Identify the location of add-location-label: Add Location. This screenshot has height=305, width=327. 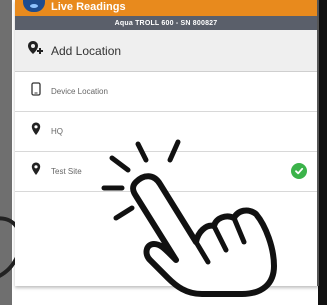
(86, 50).